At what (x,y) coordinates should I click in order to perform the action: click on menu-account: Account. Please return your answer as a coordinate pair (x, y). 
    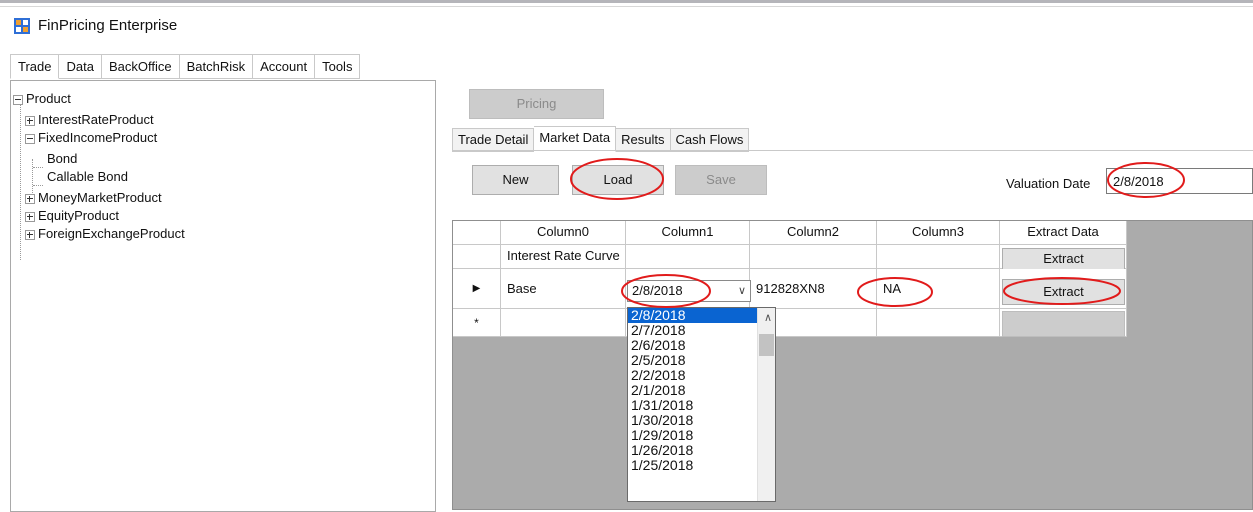
    Looking at the image, I should click on (284, 66).